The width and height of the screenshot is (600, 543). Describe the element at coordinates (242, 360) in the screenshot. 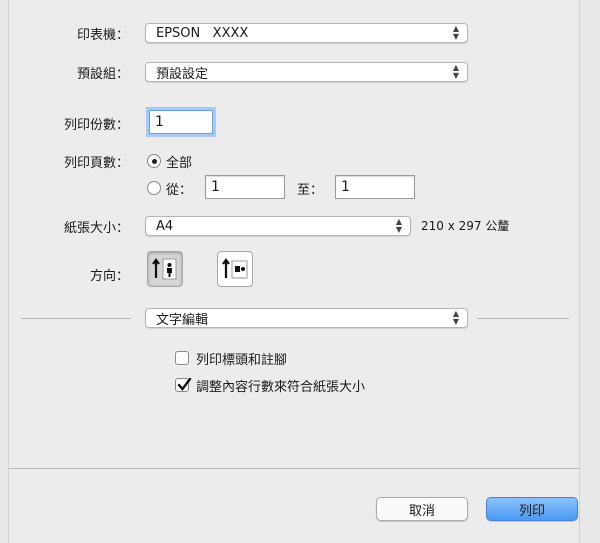

I see `print-headers-label: 列印標頭和註腳` at that location.